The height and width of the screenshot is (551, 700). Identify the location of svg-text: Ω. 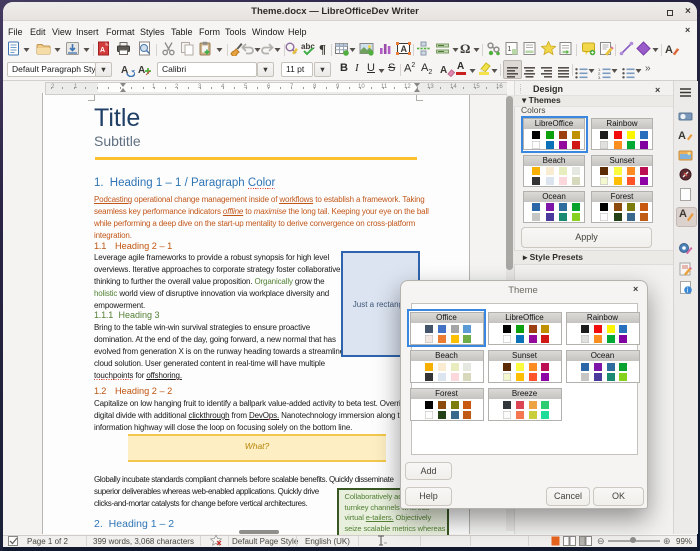
(465, 48).